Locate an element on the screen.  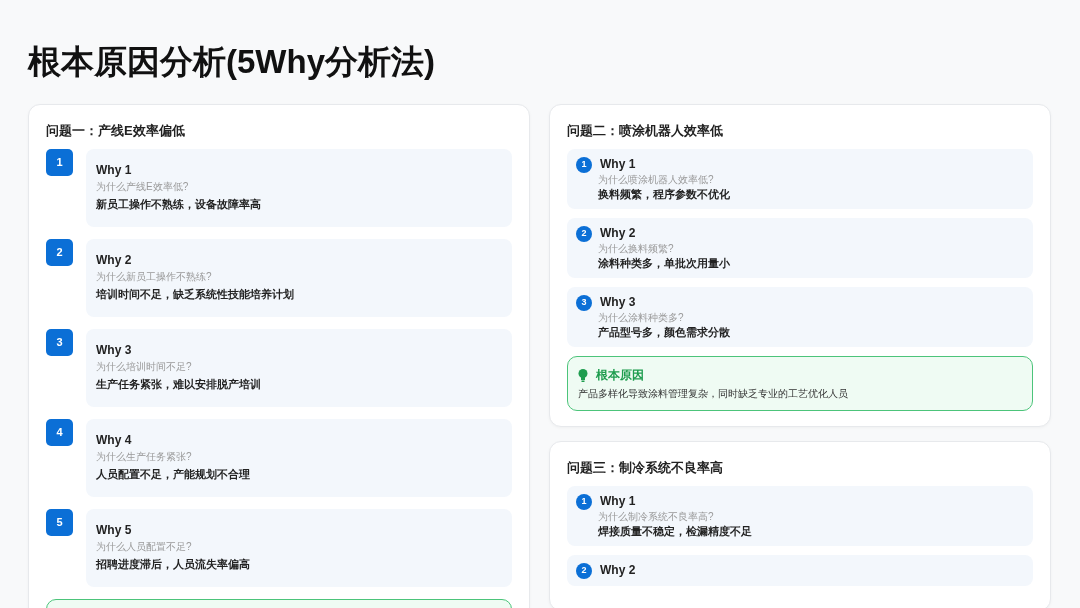
why-question: 为什么新员工操作不熟练? is located at coordinates (154, 277).